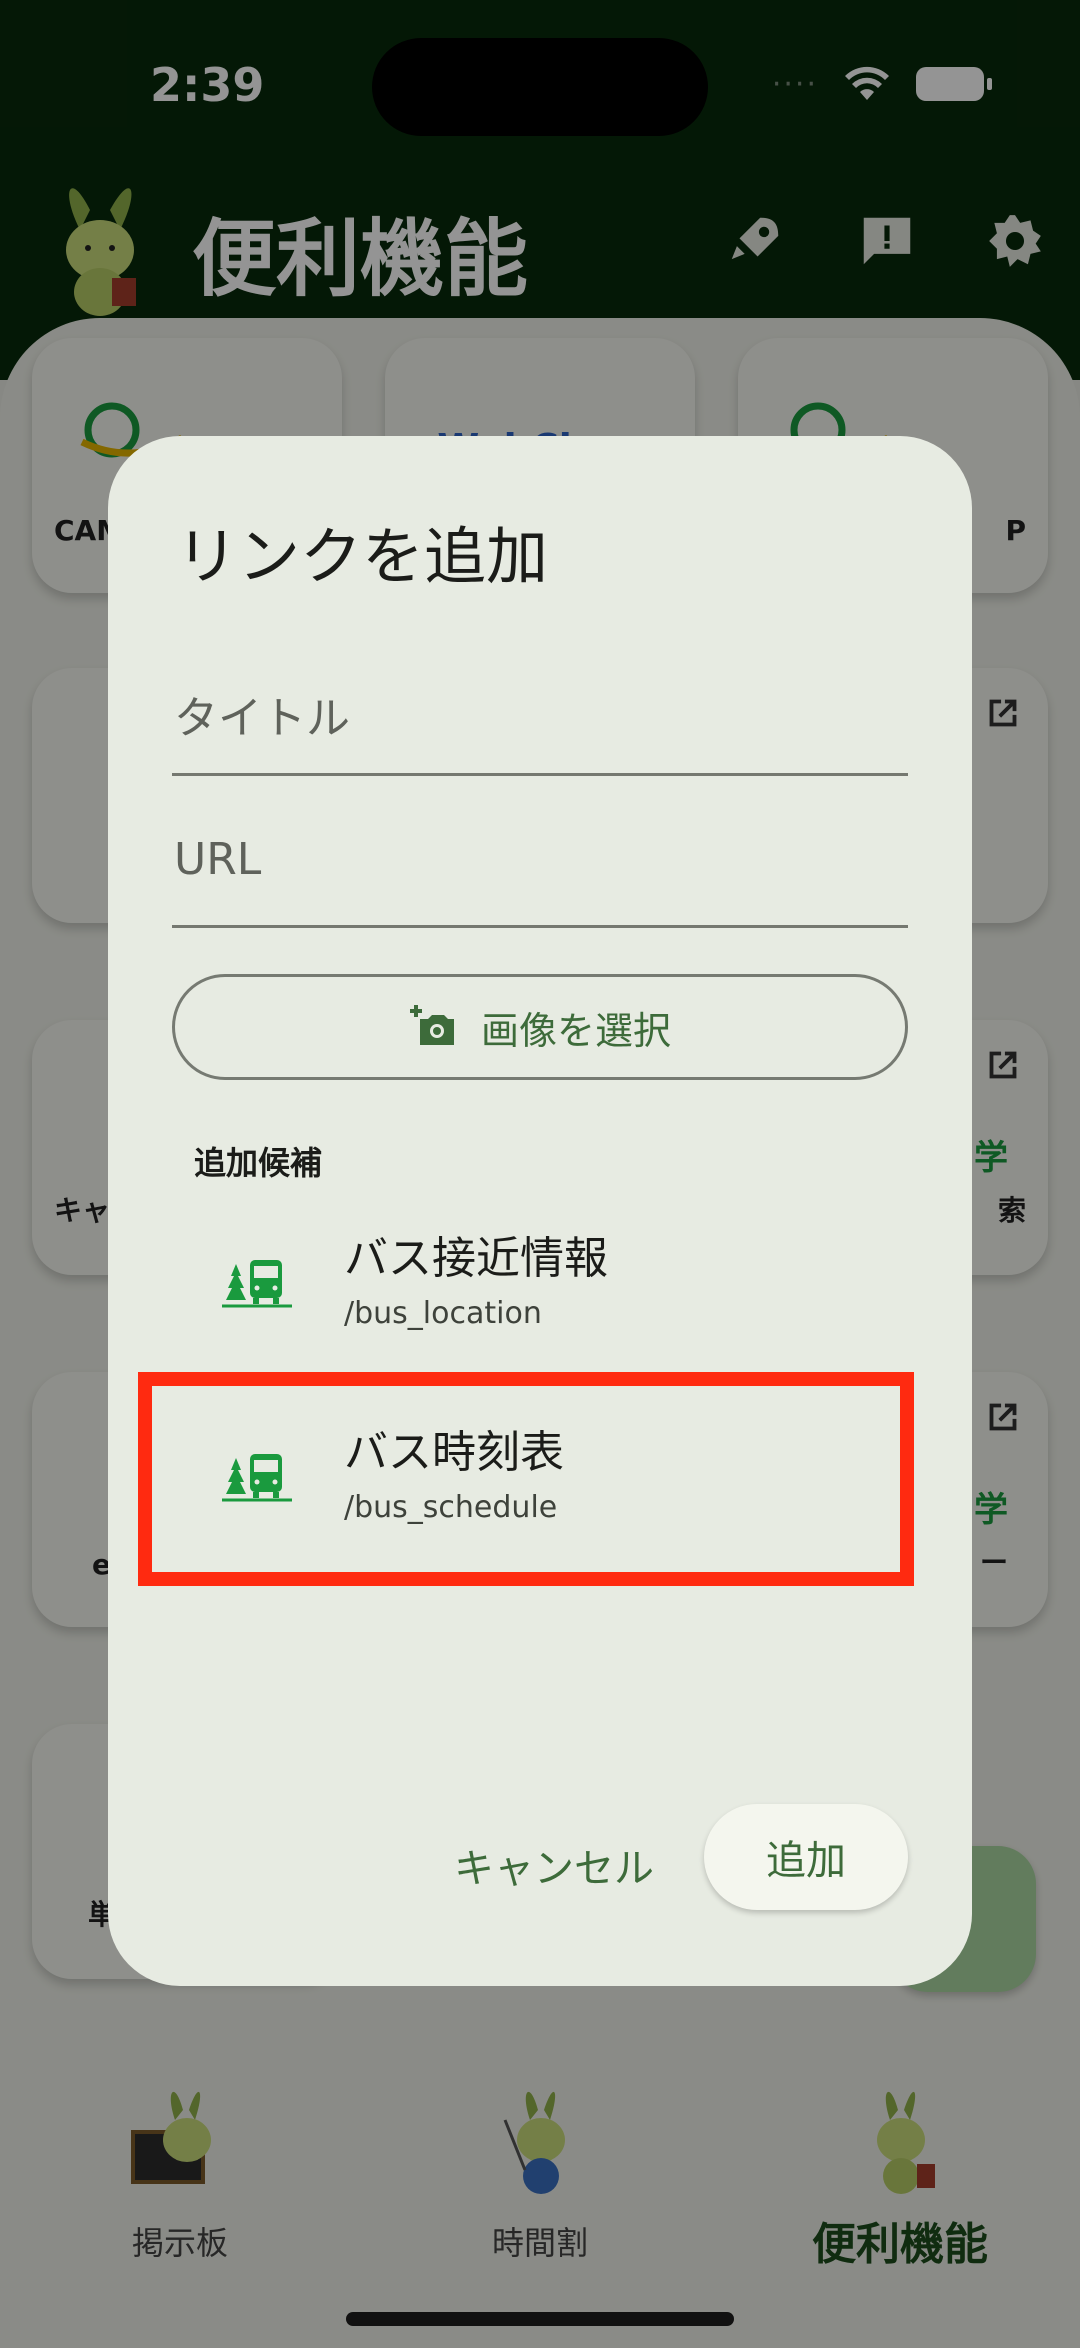 Image resolution: width=1080 pixels, height=2348 pixels. What do you see at coordinates (443, 1313) in the screenshot?
I see `suggestion-path: /bus_location` at bounding box center [443, 1313].